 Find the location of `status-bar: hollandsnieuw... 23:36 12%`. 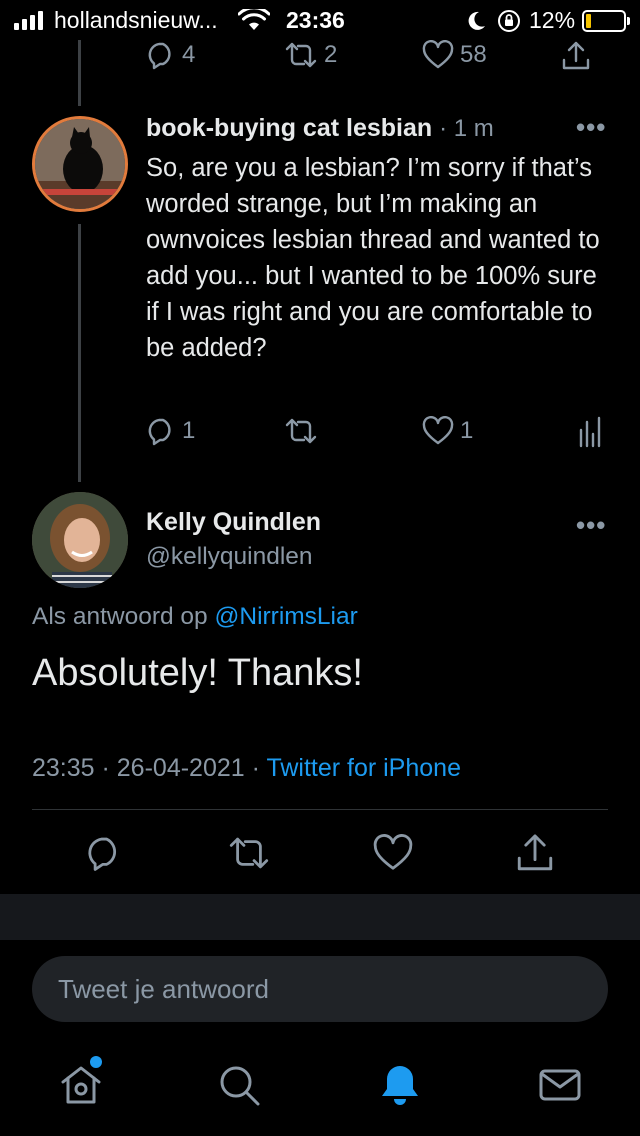

status-bar: hollandsnieuw... 23:36 12% is located at coordinates (320, 20).